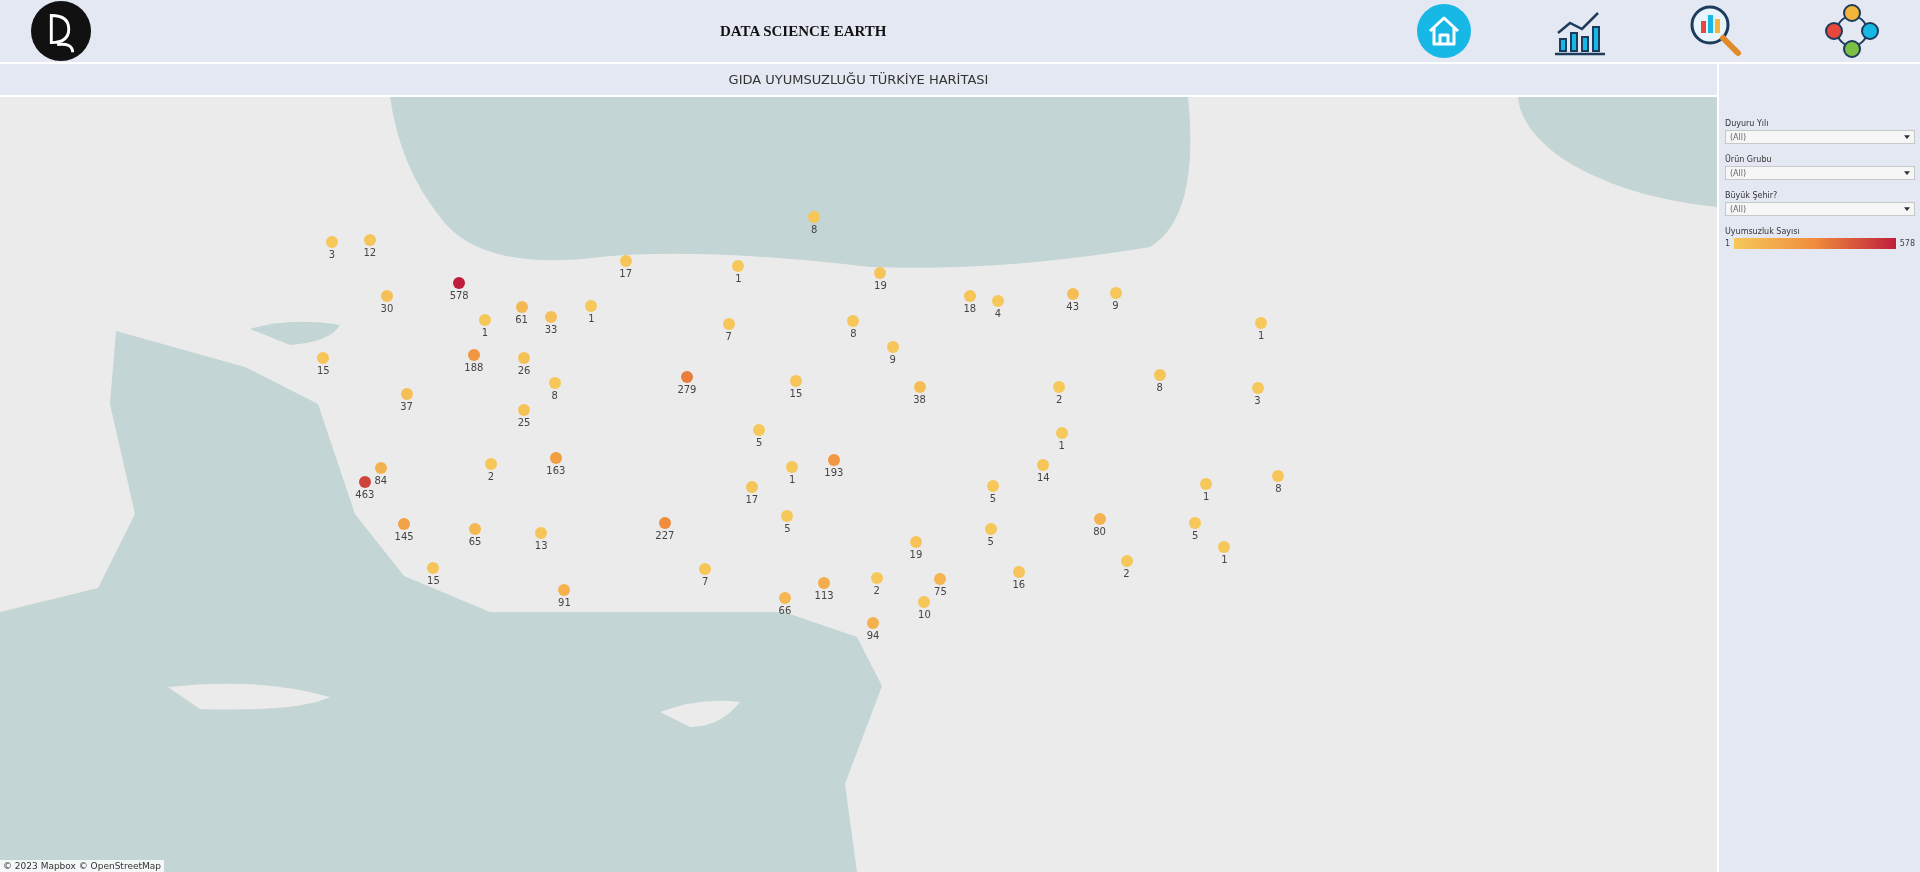 The height and width of the screenshot is (872, 1920). I want to click on marker-value: 66, so click(785, 610).